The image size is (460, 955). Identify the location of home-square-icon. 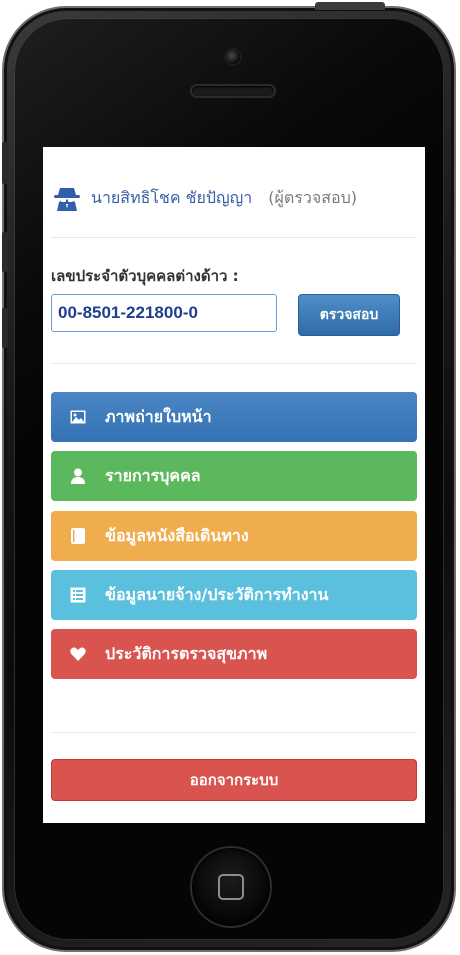
(231, 887).